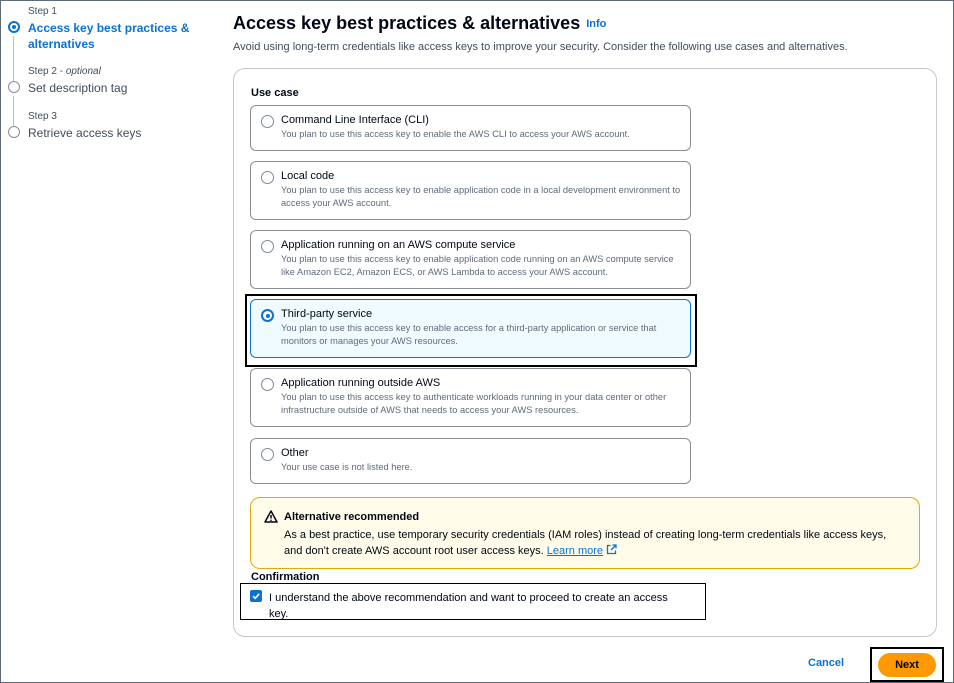 The image size is (954, 683). I want to click on confirmation-label: Confirmation, so click(285, 577).